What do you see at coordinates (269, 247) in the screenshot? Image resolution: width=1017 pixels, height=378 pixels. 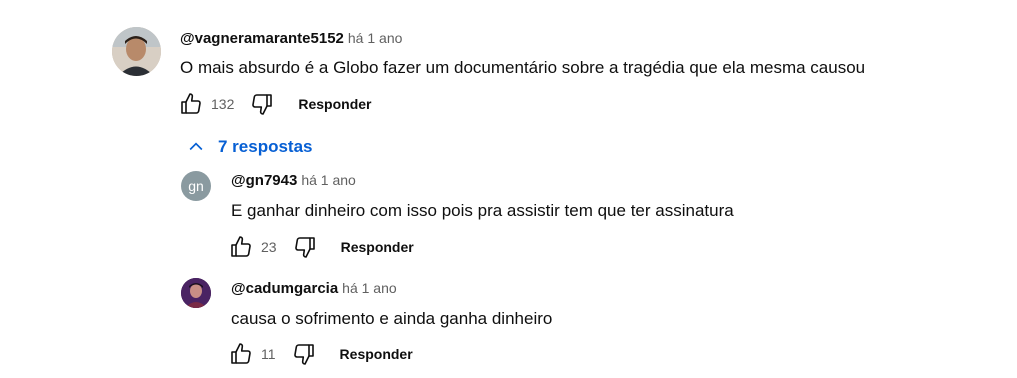 I see `like-count: 23` at bounding box center [269, 247].